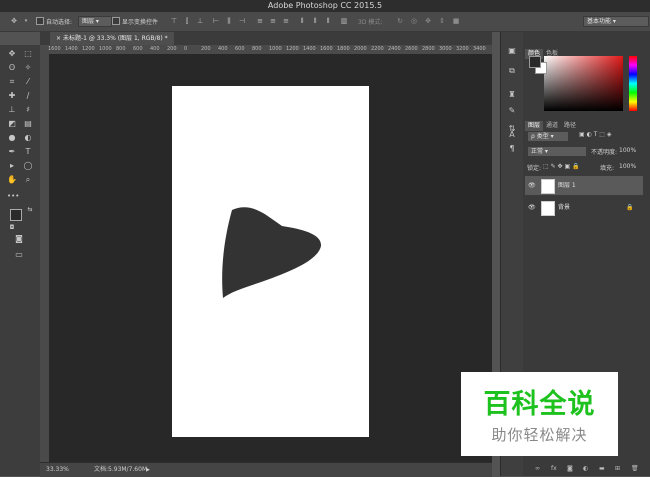 The image size is (650, 477). Describe the element at coordinates (428, 21) in the screenshot. I see `3d-pan-icon: ✥` at that location.